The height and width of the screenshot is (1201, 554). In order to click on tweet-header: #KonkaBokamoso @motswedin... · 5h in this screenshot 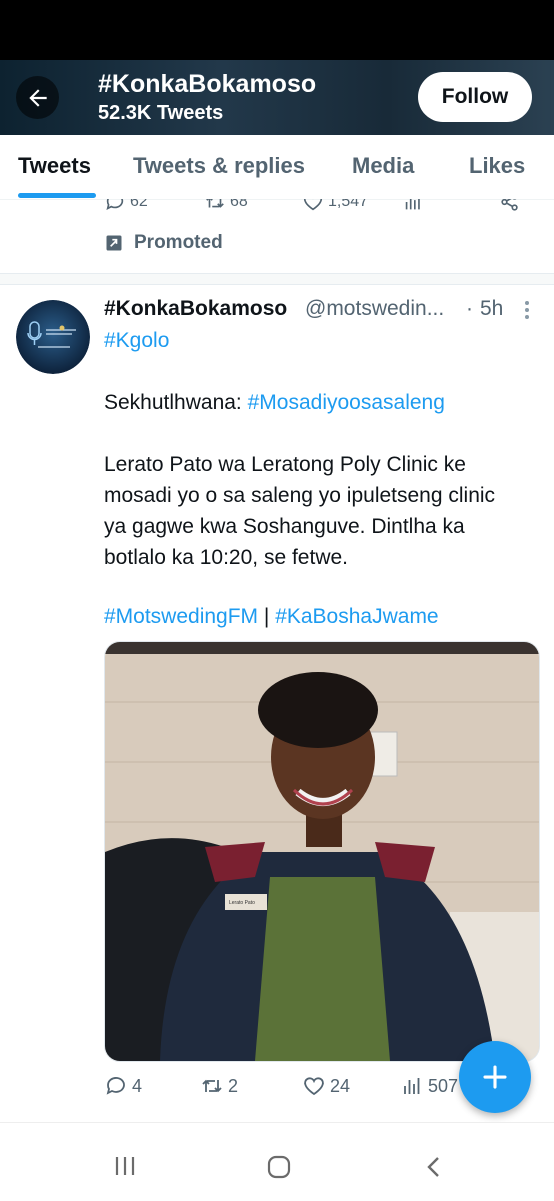, I will do `click(323, 311)`.